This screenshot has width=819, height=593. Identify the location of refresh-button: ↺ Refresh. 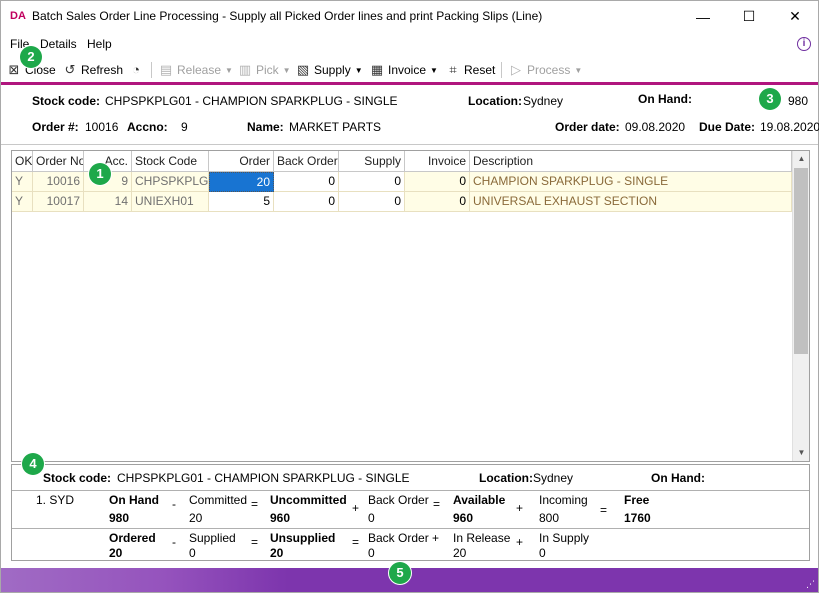
(92, 70).